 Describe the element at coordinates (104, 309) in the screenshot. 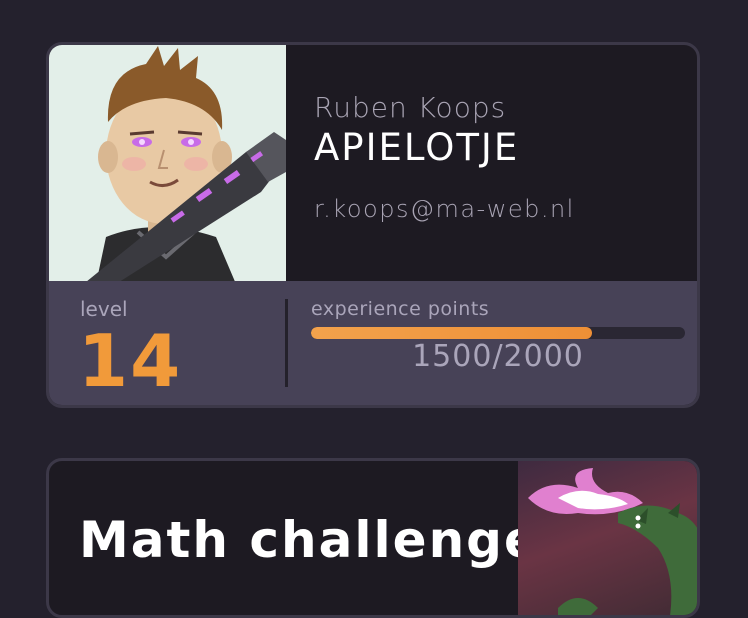

I see `level-label: level` at that location.